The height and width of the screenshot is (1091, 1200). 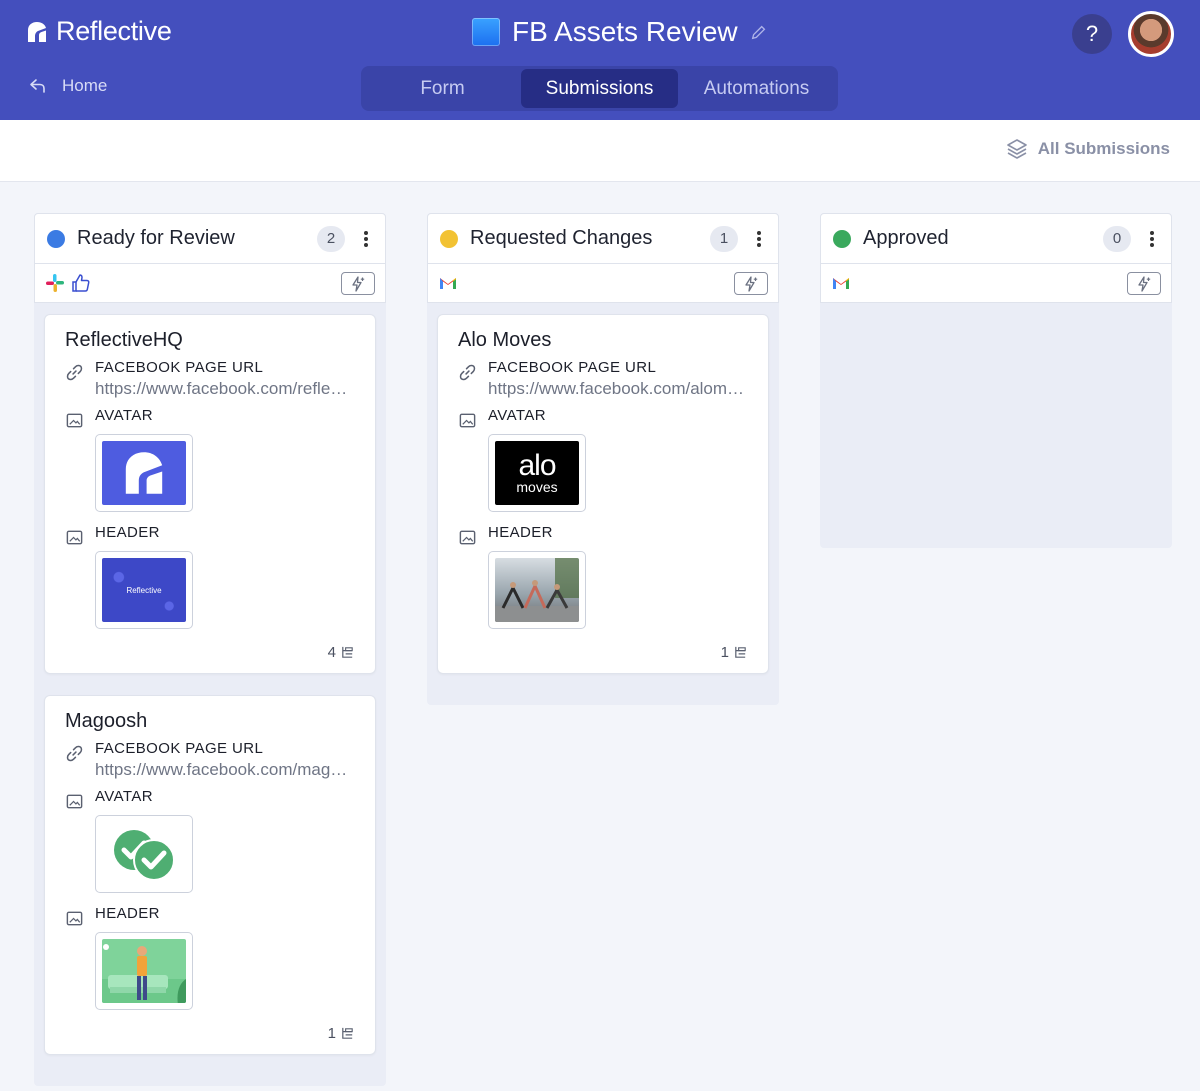 What do you see at coordinates (603, 461) in the screenshot?
I see `avatar-field: AVATAR alo moves` at bounding box center [603, 461].